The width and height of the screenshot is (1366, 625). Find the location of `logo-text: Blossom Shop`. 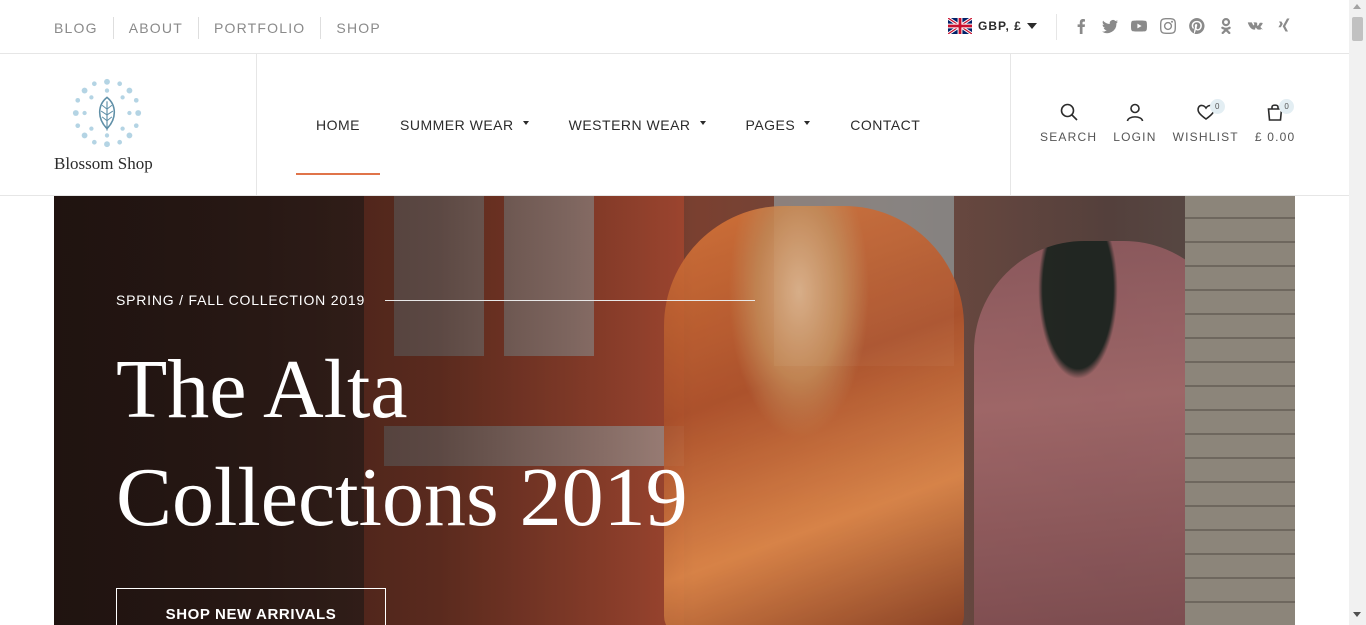

logo-text: Blossom Shop is located at coordinates (103, 163).